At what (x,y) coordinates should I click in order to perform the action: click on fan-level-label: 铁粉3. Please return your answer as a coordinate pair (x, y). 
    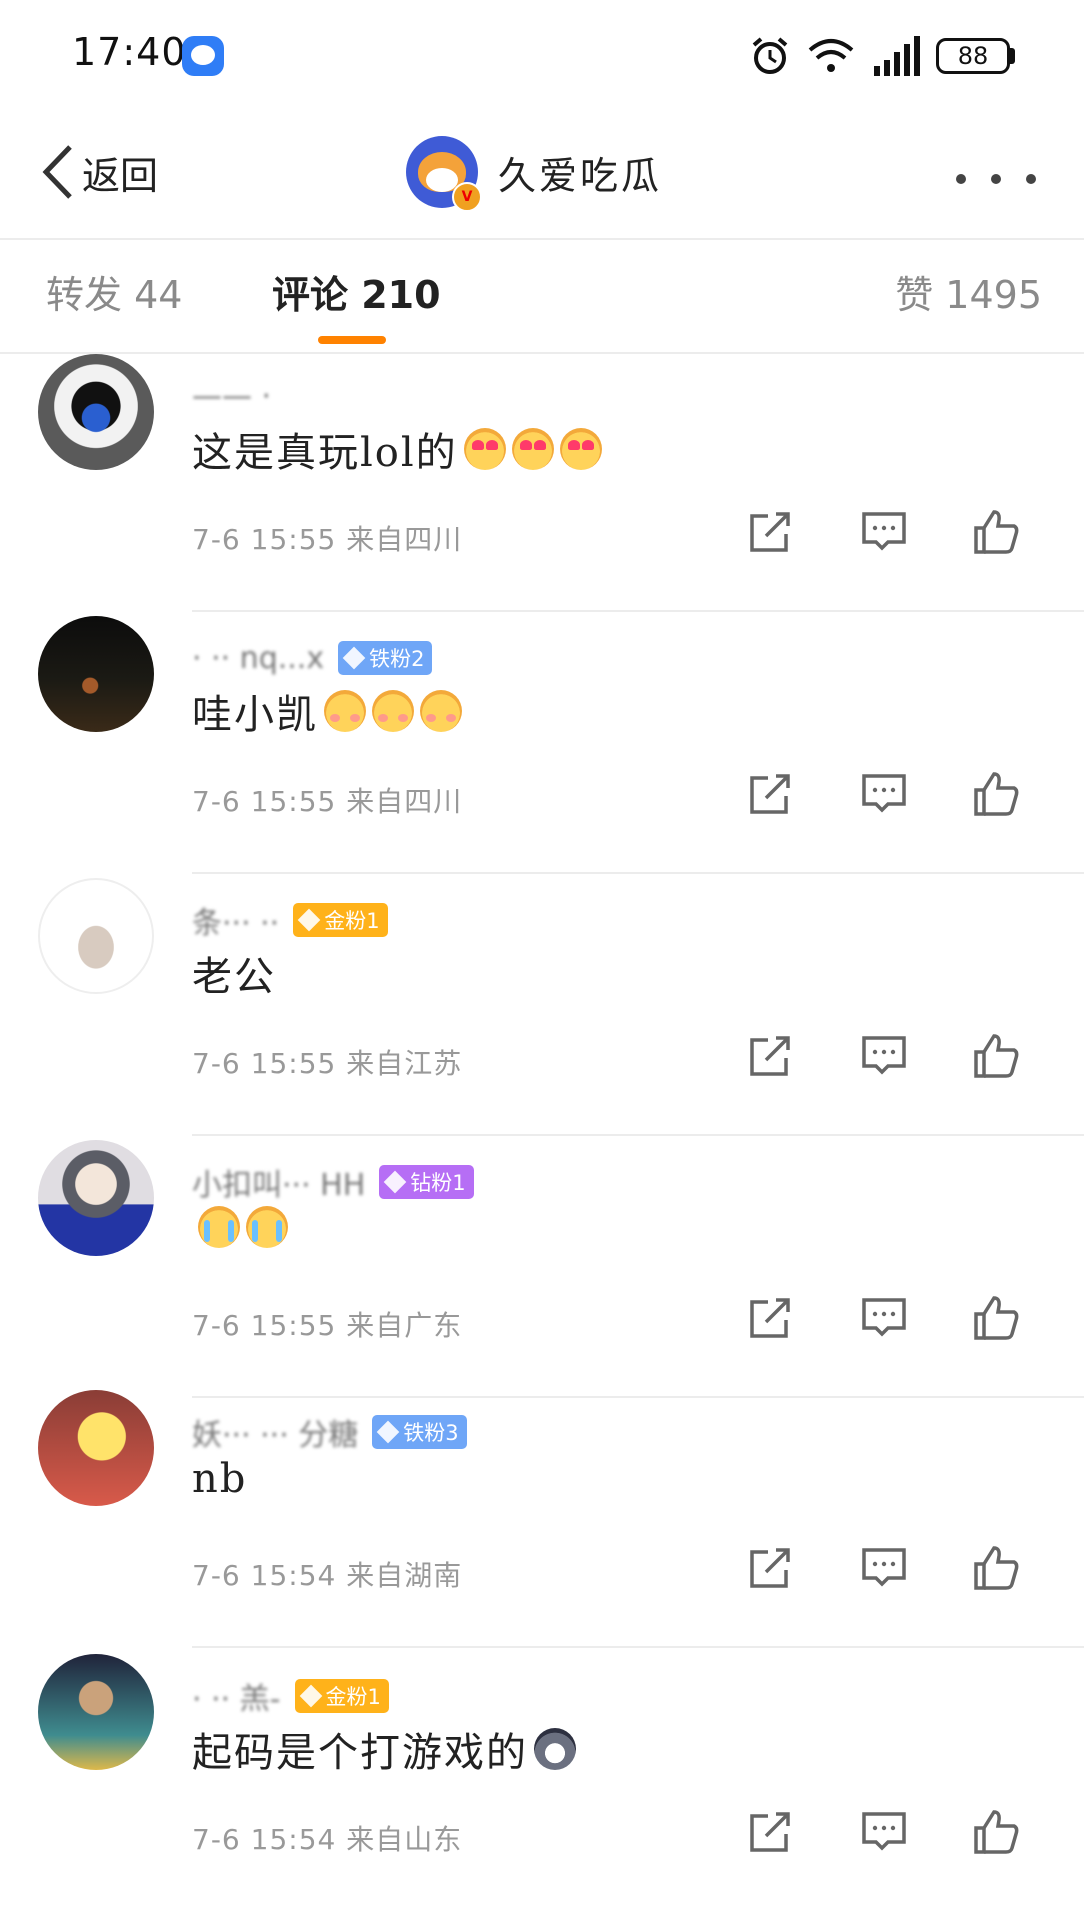
    Looking at the image, I should click on (431, 1433).